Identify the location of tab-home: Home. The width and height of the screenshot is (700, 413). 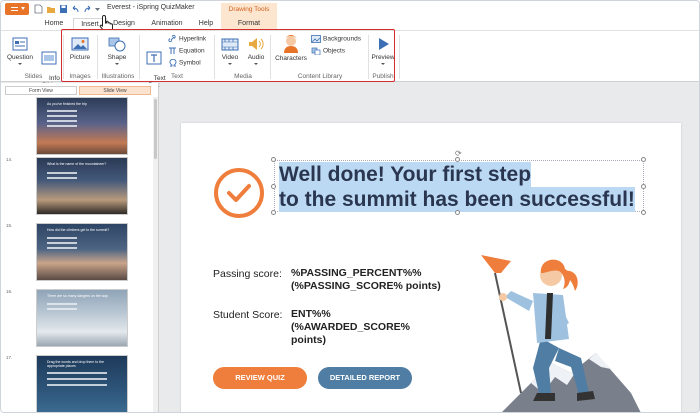
(54, 24).